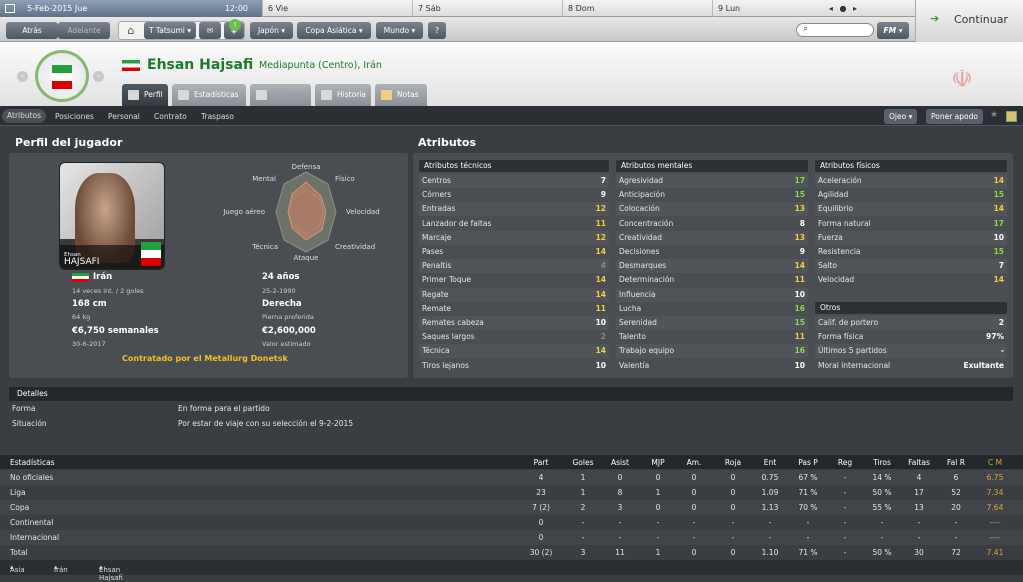 This screenshot has width=1023, height=582. Describe the element at coordinates (969, 21) in the screenshot. I see `continue-button: ➔ Continuar` at that location.